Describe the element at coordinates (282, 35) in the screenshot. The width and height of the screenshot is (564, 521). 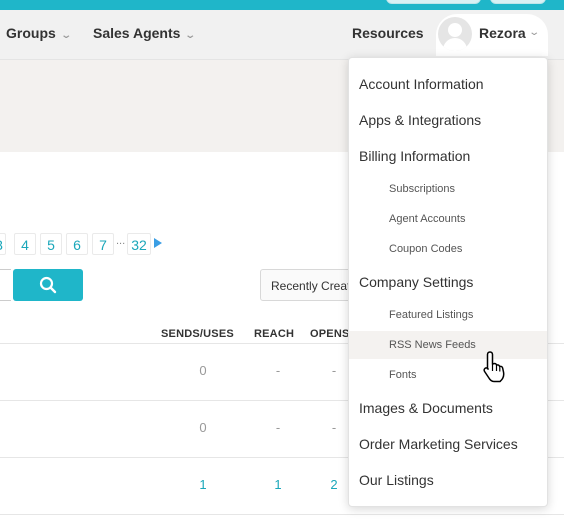
I see `main-navbar: Groups ⌄ Sales Agents ⌄ Resources Rezora ⌄` at that location.